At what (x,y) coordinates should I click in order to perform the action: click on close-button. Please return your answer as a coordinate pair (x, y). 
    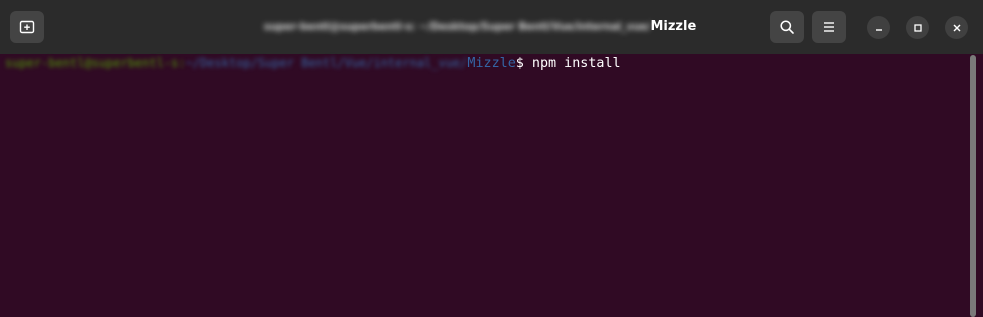
    Looking at the image, I should click on (956, 27).